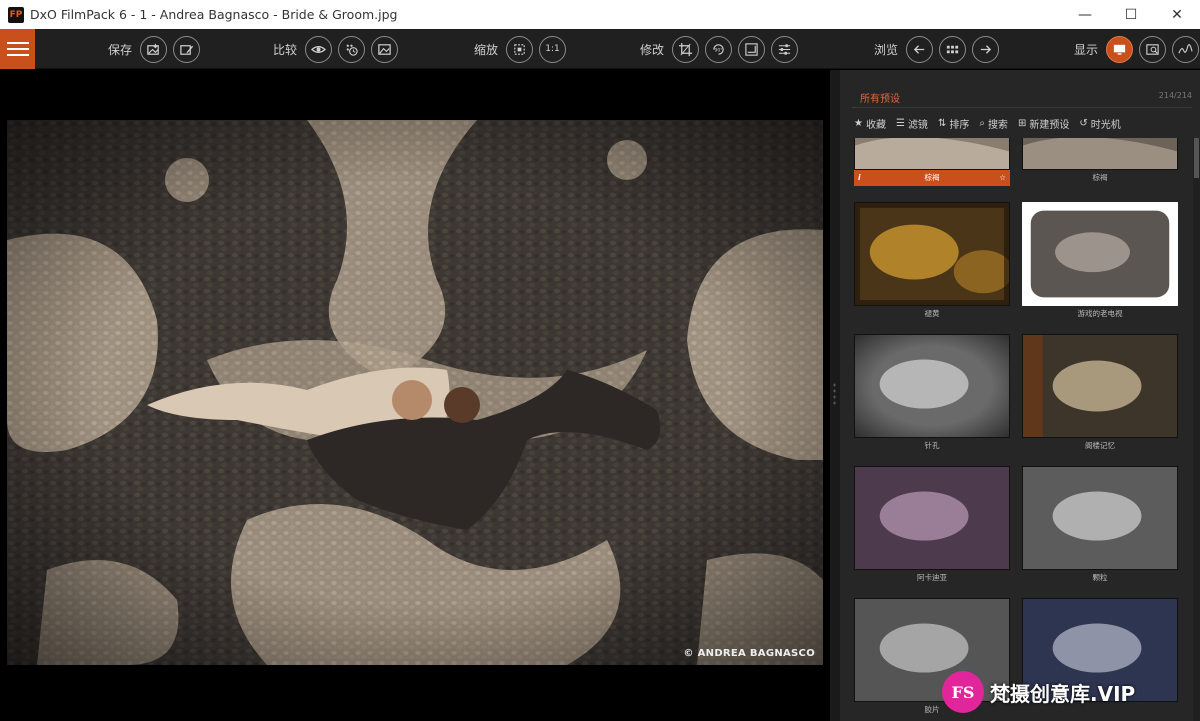 This screenshot has width=1200, height=721. What do you see at coordinates (120, 49) in the screenshot?
I see `save-label: 保存` at bounding box center [120, 49].